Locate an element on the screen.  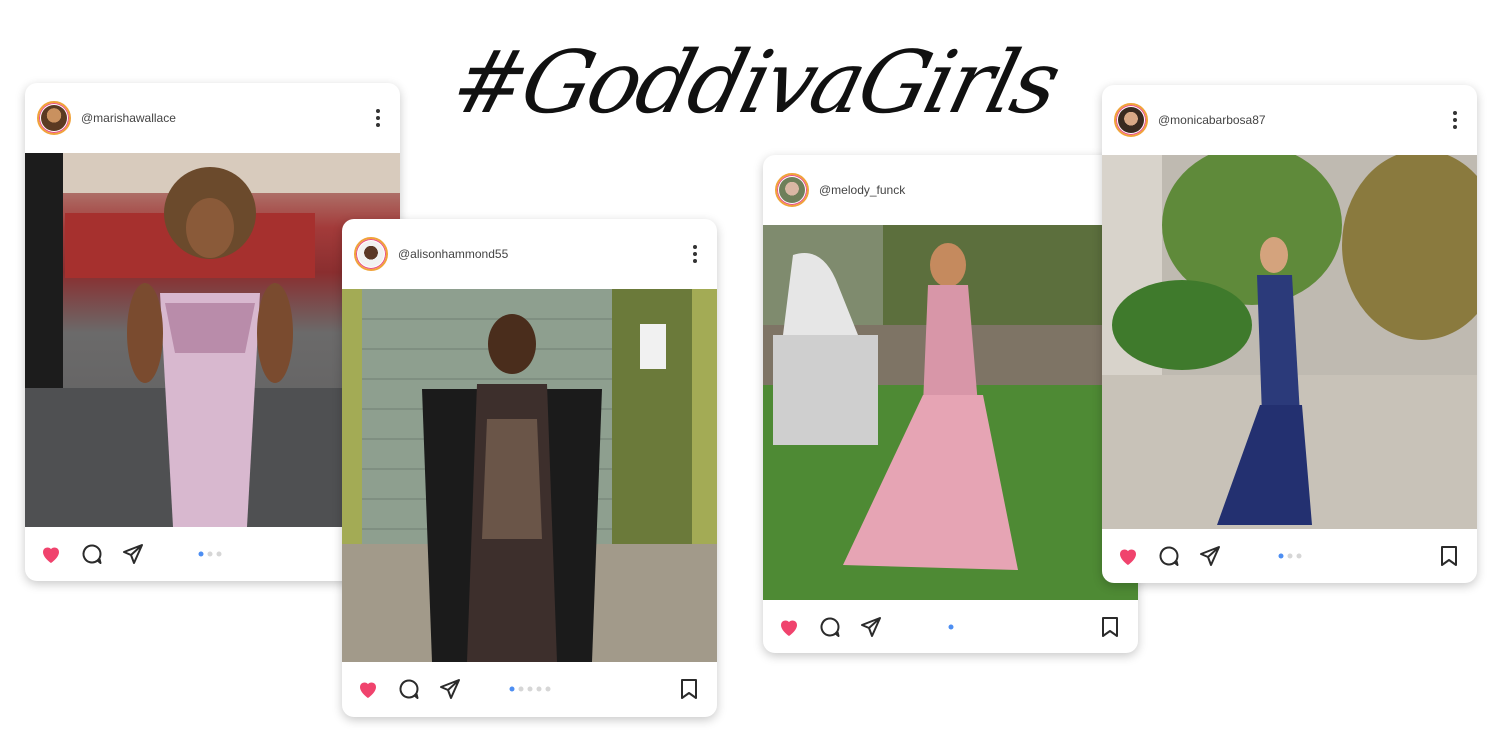
post-header: @alisonhammond55 is located at coordinates (529, 254).